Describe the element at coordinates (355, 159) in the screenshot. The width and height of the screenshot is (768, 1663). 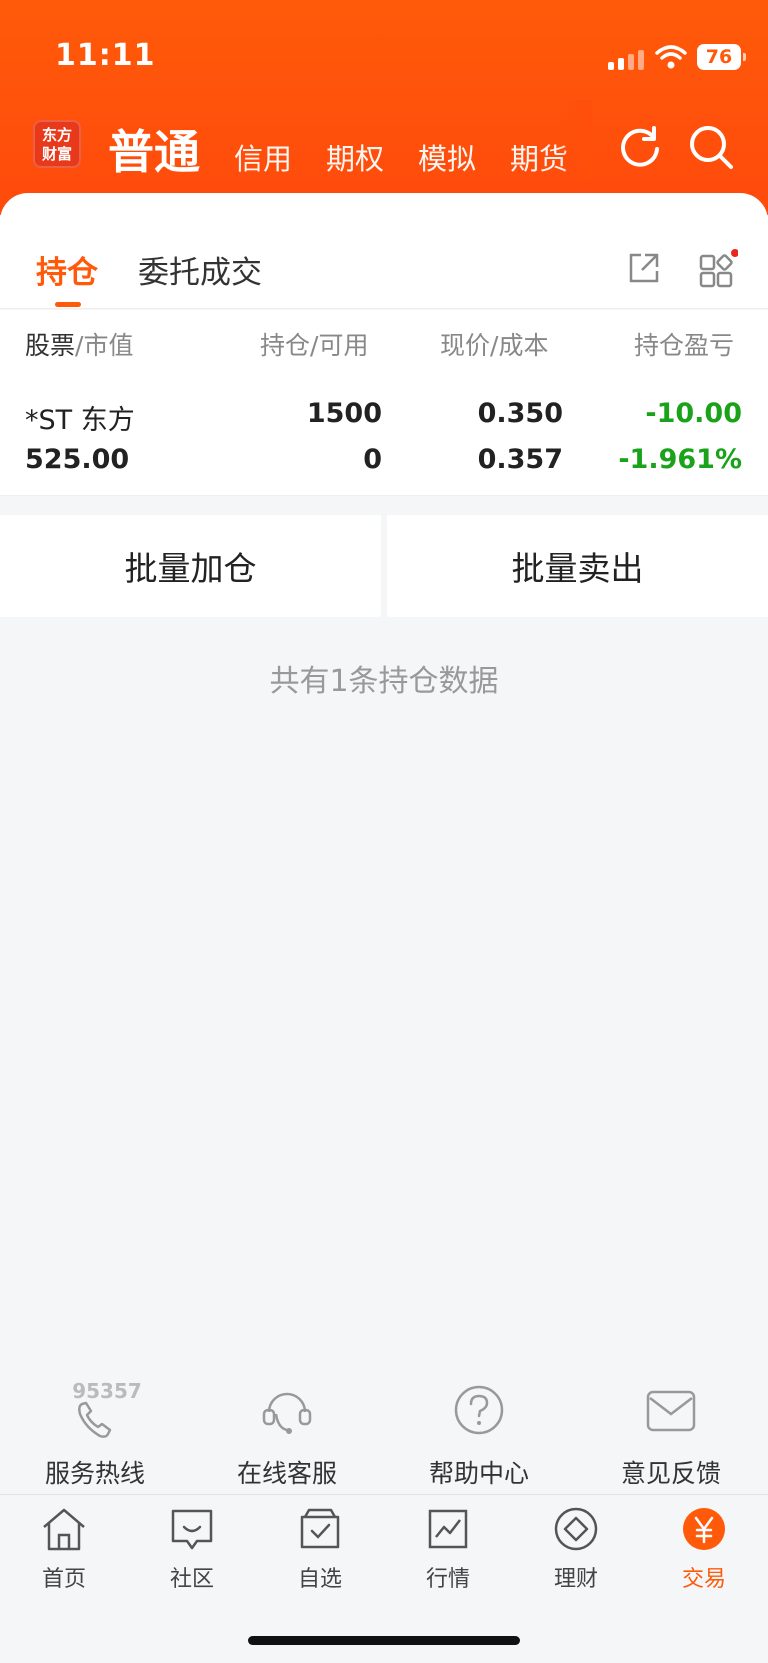
I see `tab-options: 期权` at that location.